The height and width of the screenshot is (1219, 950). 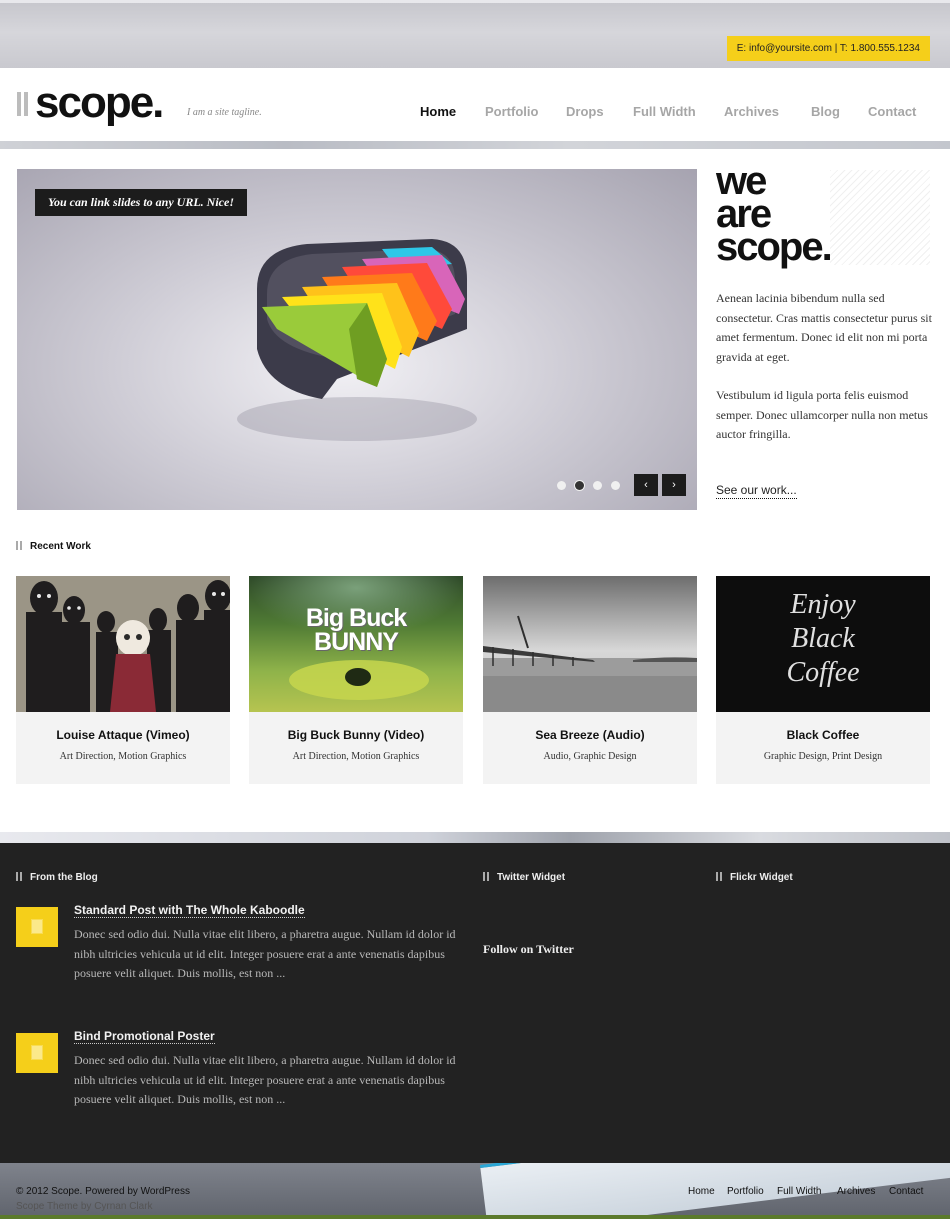 I want to click on intro-heading-line: scope., so click(x=774, y=247).